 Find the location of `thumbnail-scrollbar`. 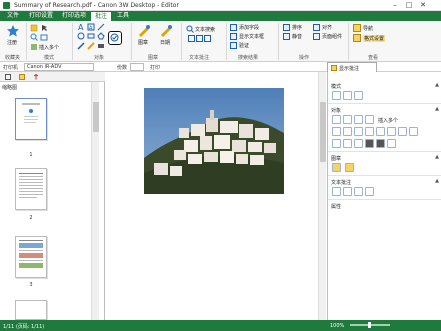

thumbnail-scrollbar is located at coordinates (95, 201).